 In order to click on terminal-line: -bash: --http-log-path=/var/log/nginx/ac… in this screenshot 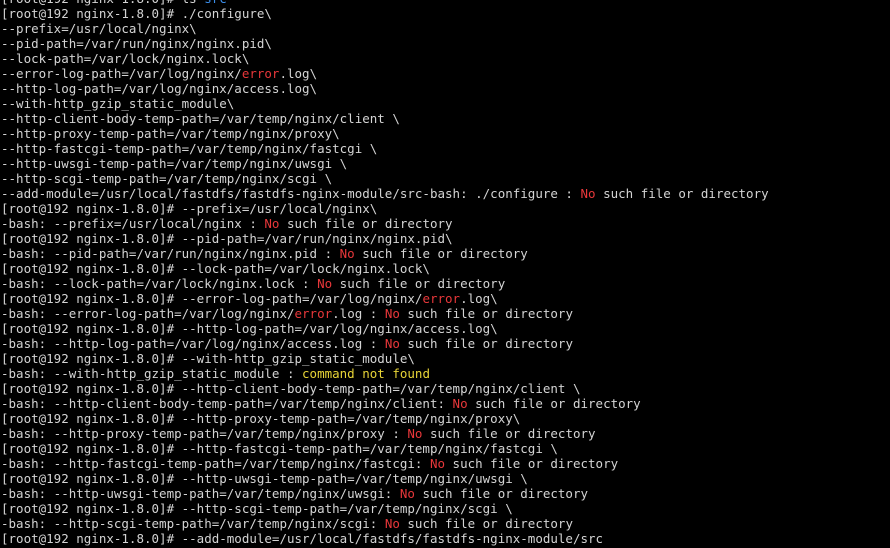, I will do `click(445, 343)`.